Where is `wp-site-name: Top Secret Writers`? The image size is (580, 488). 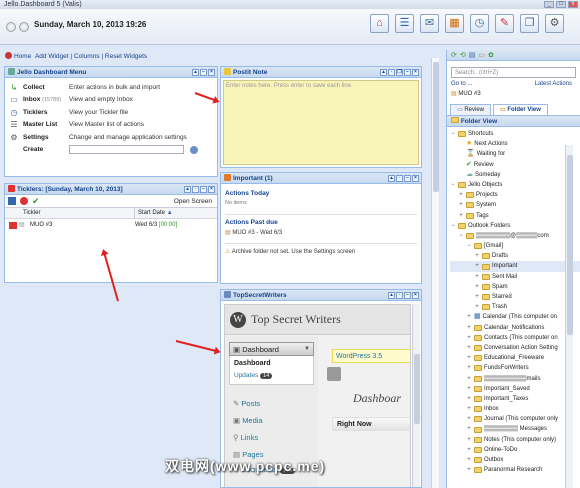
wp-site-name: Top Secret Writers is located at coordinates (296, 319).